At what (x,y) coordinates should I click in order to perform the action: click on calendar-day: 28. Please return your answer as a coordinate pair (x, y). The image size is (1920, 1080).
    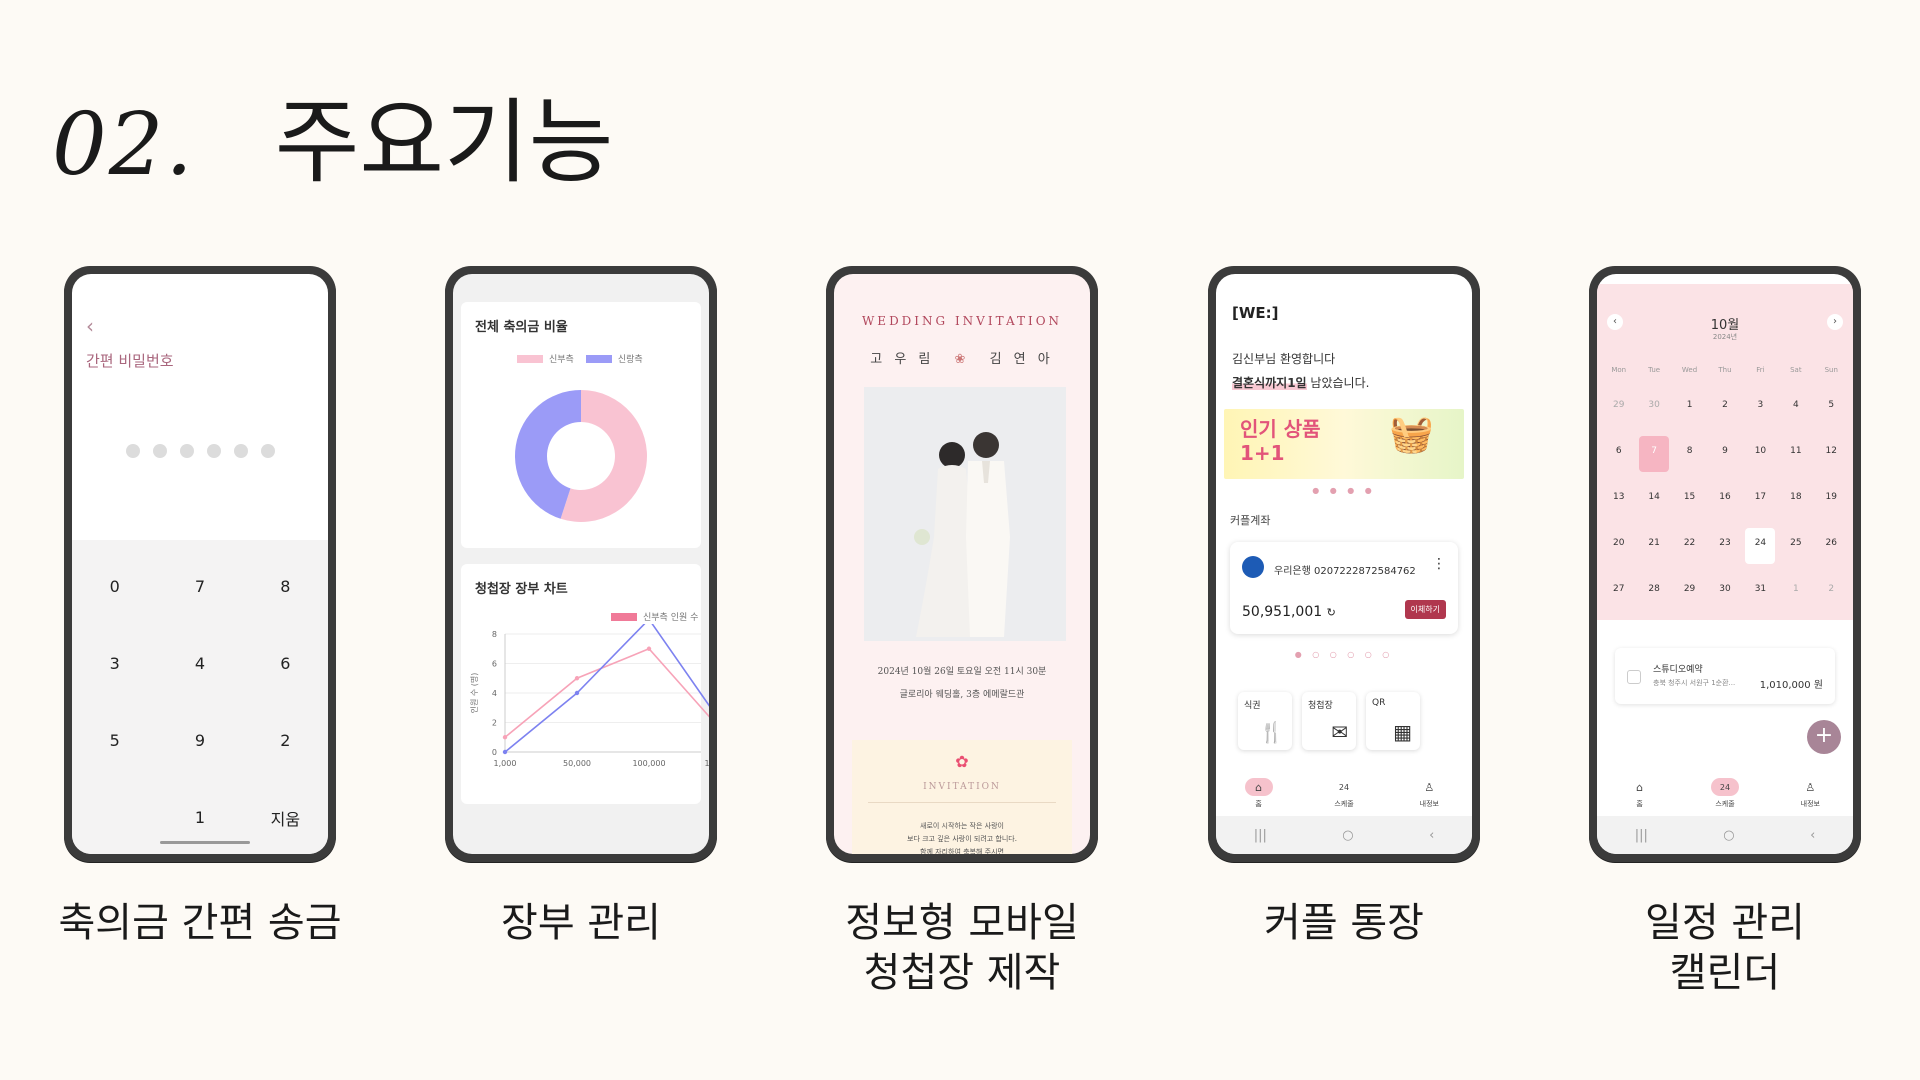
    Looking at the image, I should click on (1653, 603).